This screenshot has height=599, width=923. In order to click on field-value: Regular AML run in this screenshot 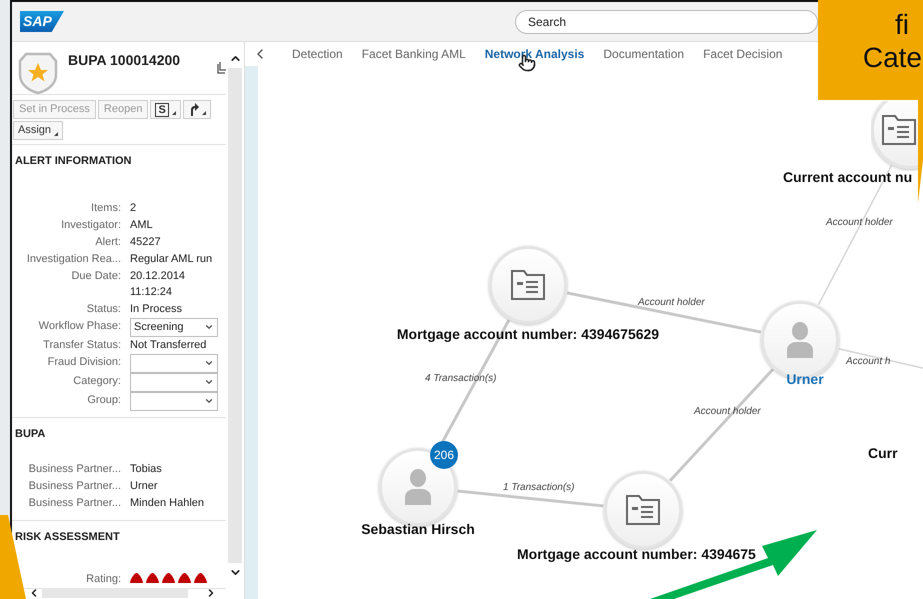, I will do `click(172, 259)`.